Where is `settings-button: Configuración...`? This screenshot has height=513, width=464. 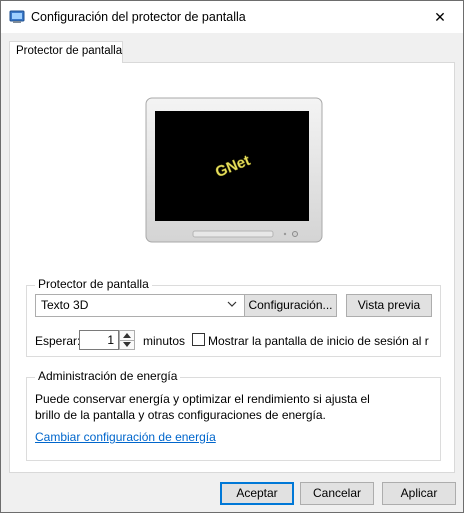
settings-button: Configuración... is located at coordinates (290, 305).